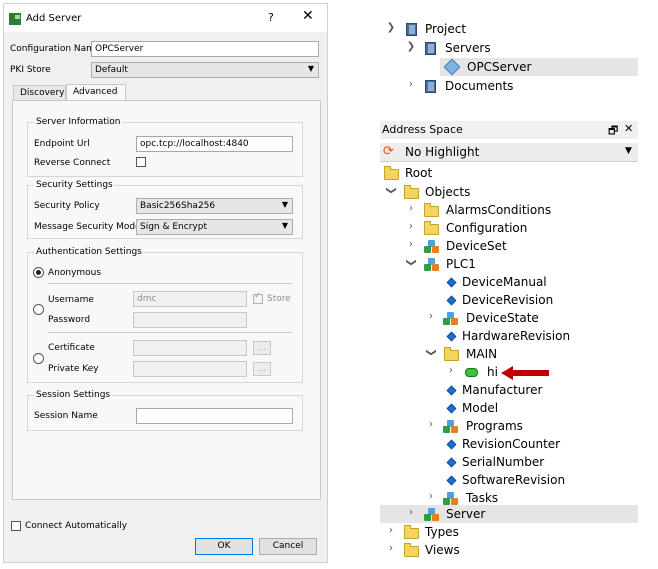 This screenshot has height=569, width=658. What do you see at coordinates (73, 395) in the screenshot?
I see `session-settings-title: Session Settings` at bounding box center [73, 395].